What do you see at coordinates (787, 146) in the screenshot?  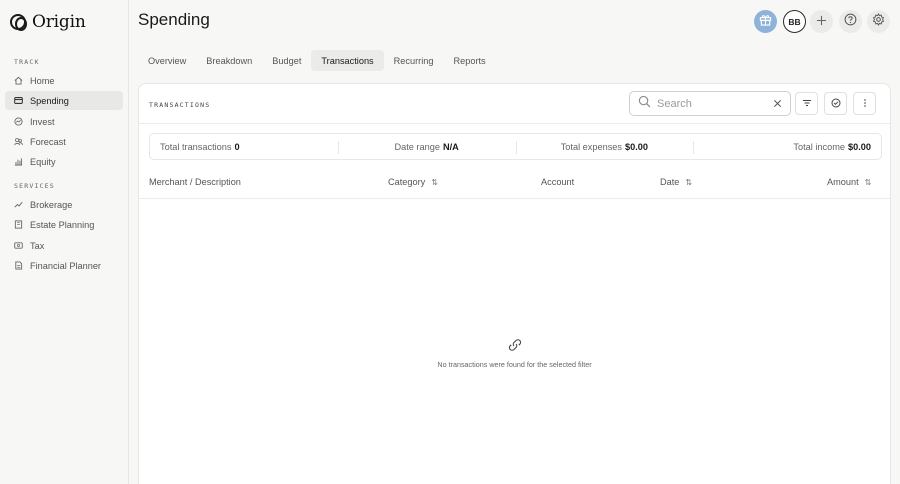 I see `summary-total-income: Total income $0.00` at bounding box center [787, 146].